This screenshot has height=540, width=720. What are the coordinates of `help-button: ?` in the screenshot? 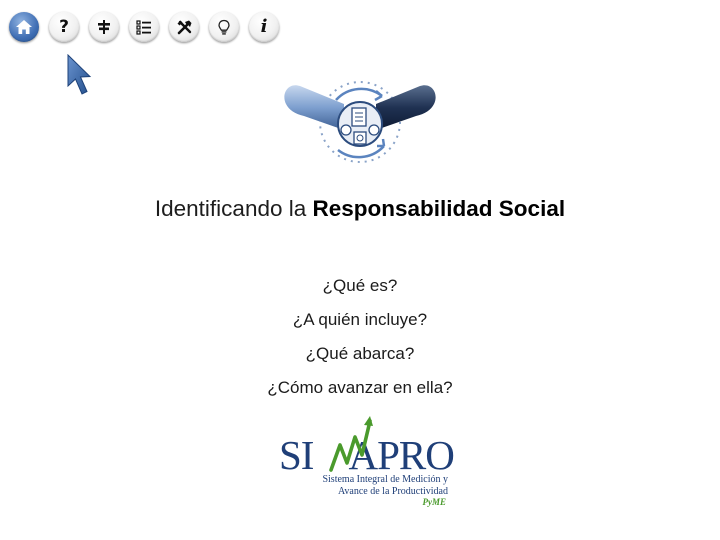 It's located at (64, 27).